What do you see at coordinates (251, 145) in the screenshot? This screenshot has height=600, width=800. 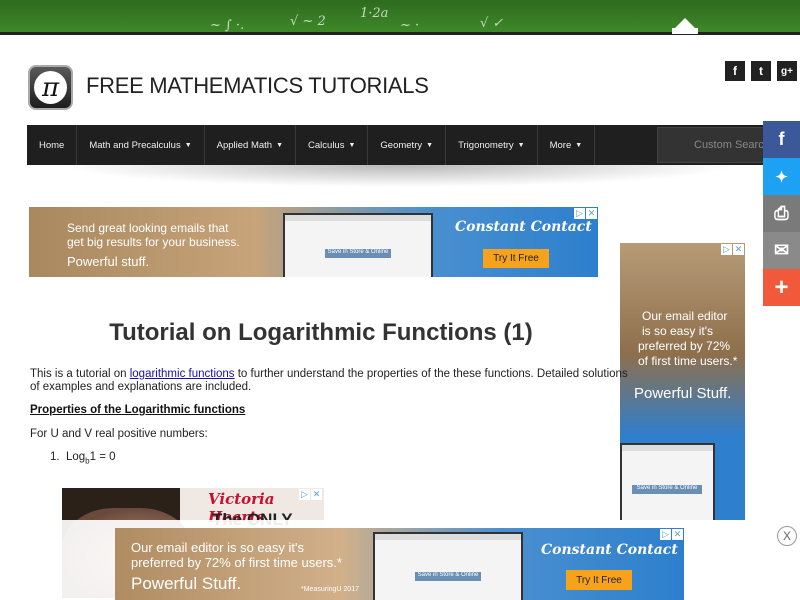 I see `nav-applied-math: Applied Math ▼` at bounding box center [251, 145].